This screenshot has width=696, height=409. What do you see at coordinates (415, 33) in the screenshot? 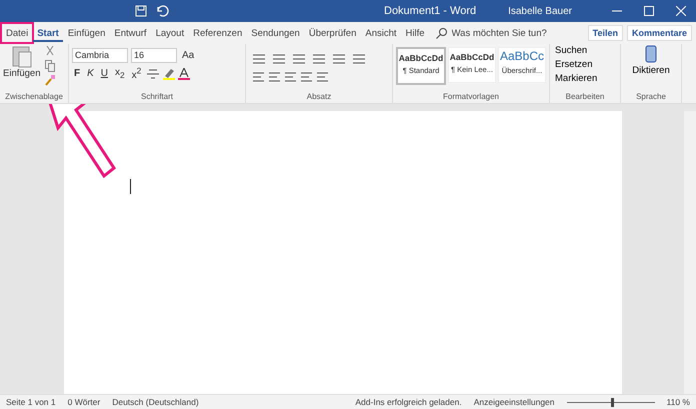
I see `ribbon-tab: Hilfe` at bounding box center [415, 33].